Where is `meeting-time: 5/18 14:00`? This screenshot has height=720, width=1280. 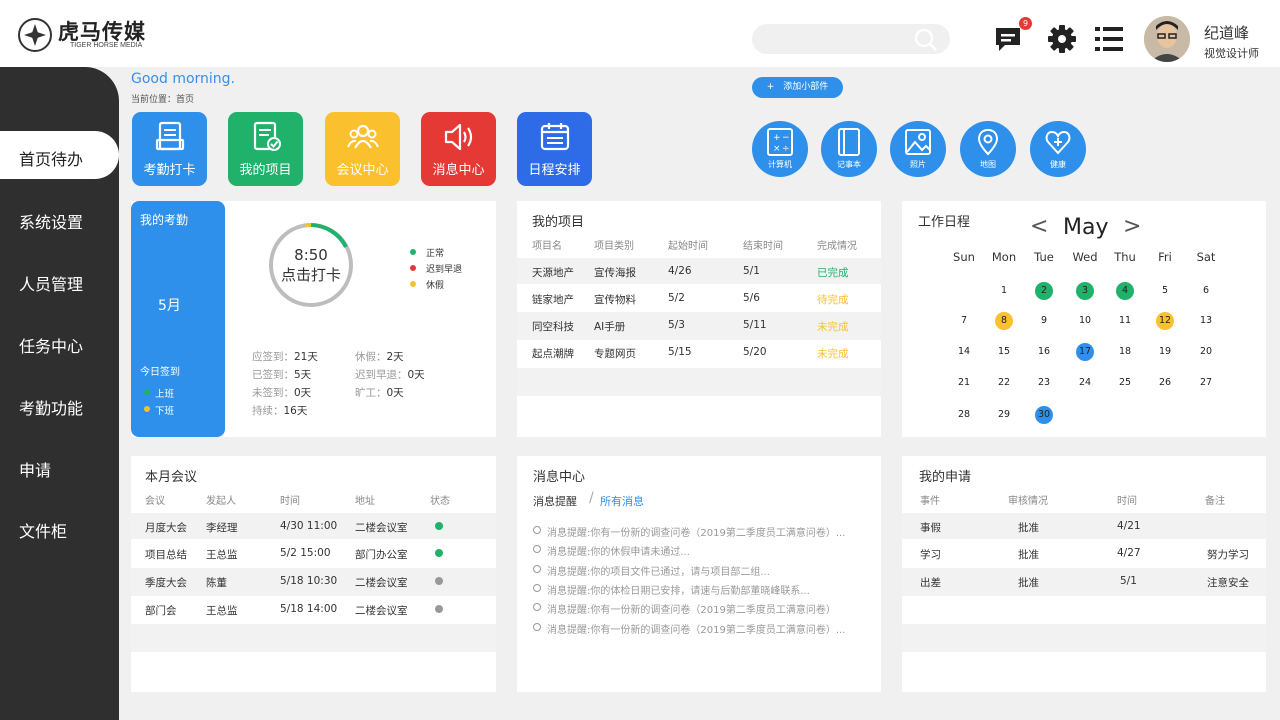
meeting-time: 5/18 14:00 is located at coordinates (309, 609).